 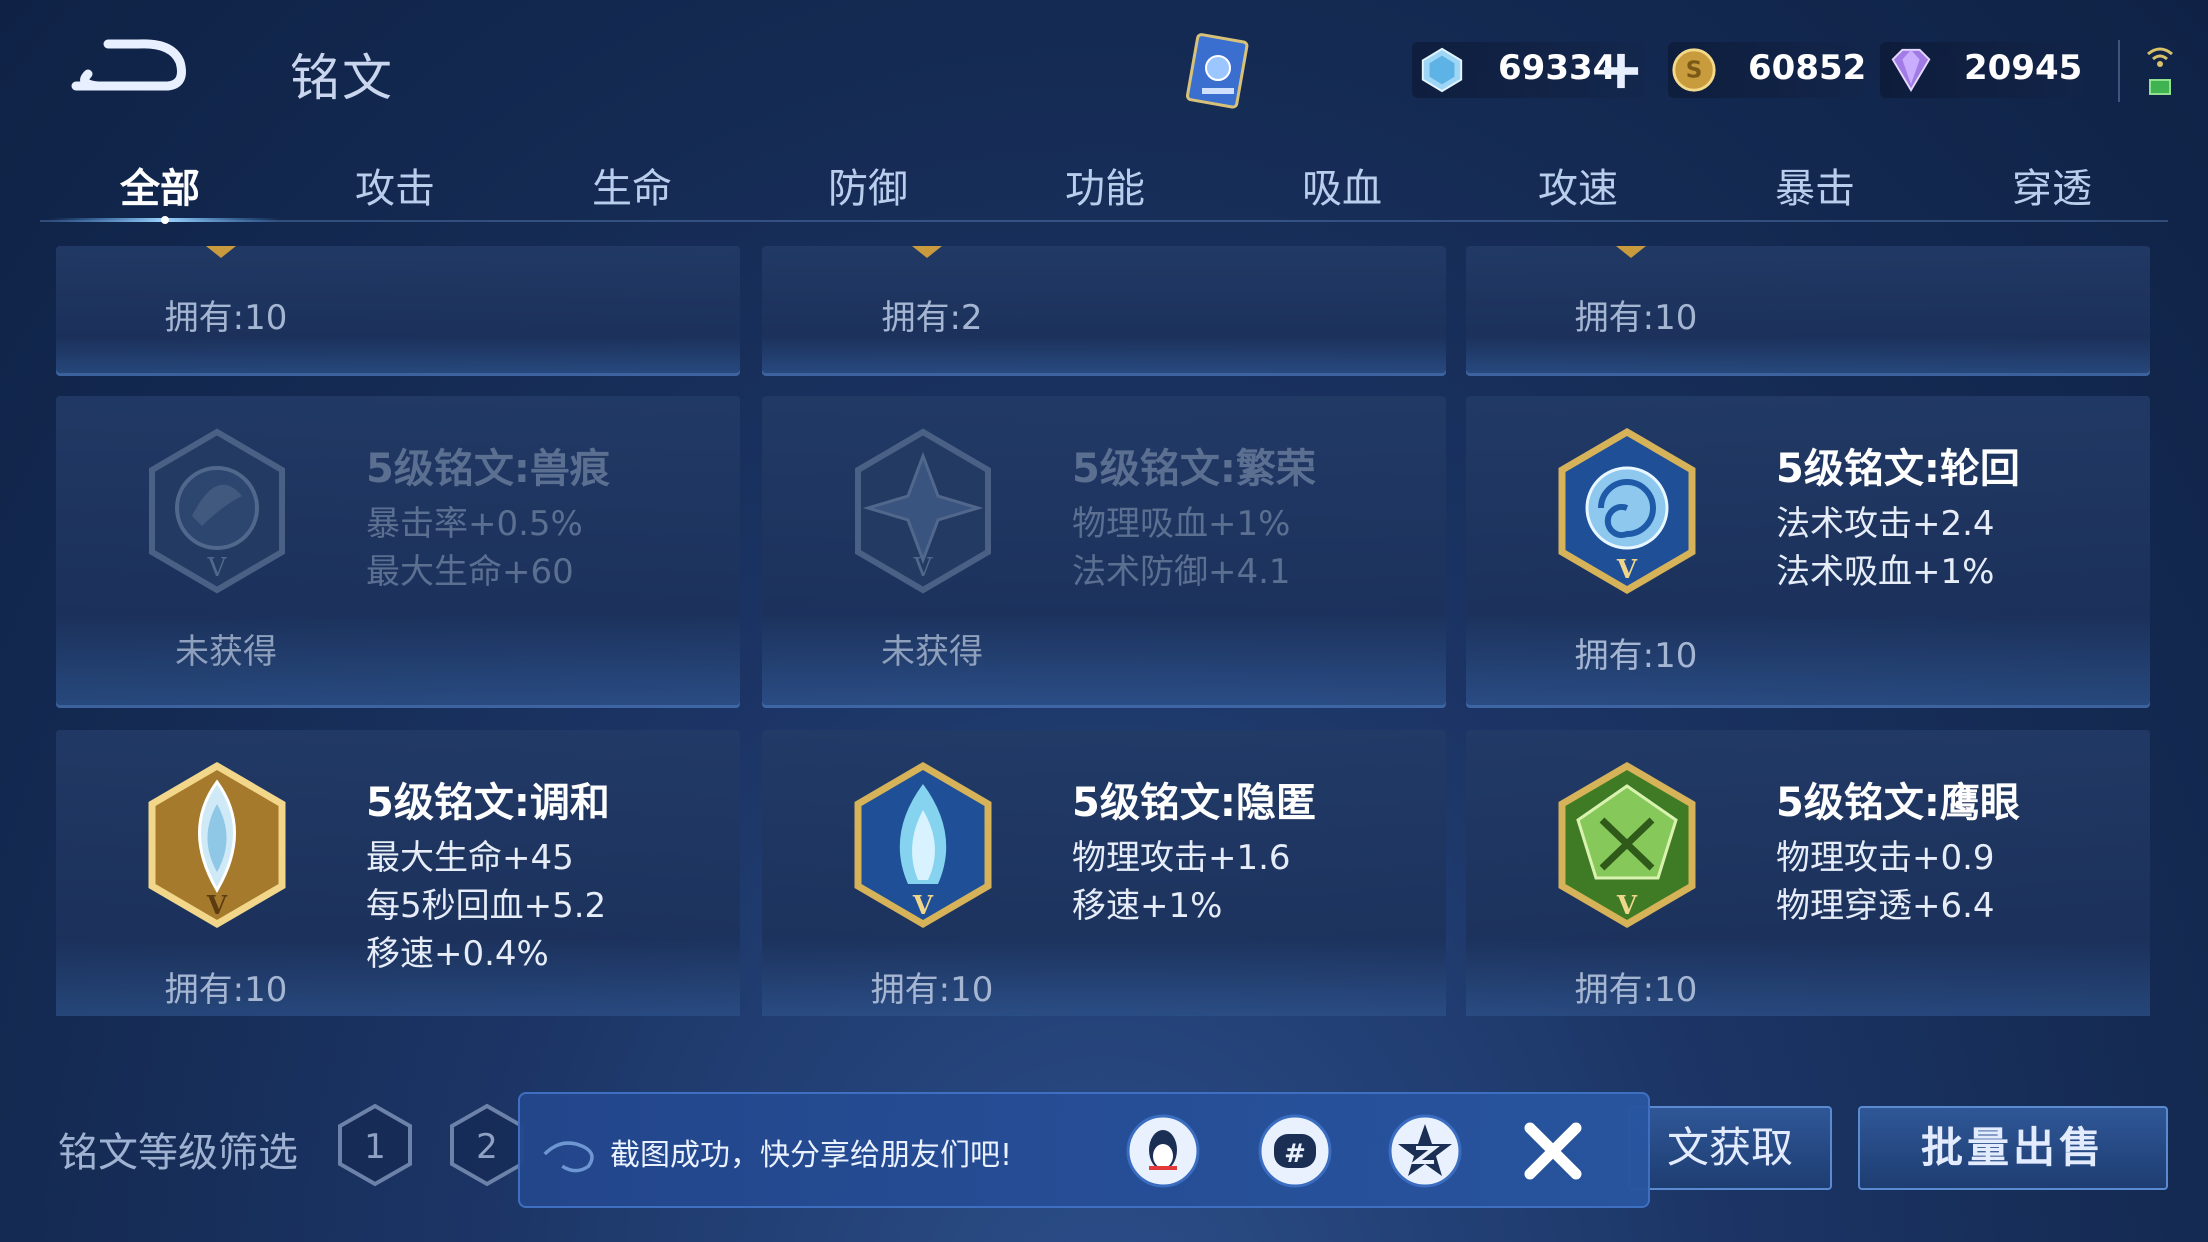 What do you see at coordinates (1181, 572) in the screenshot?
I see `inscription-attr: 法术防御+4.1` at bounding box center [1181, 572].